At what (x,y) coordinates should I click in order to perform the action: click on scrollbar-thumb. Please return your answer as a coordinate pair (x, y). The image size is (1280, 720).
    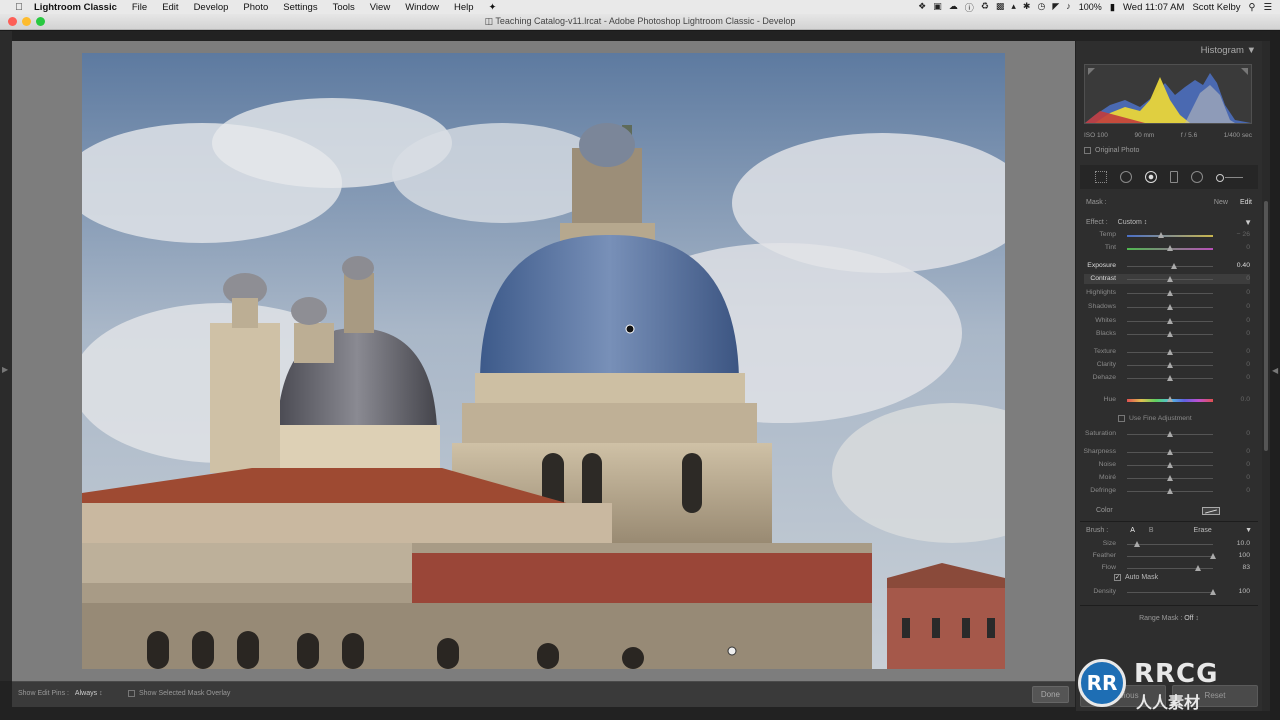
    Looking at the image, I should click on (1266, 326).